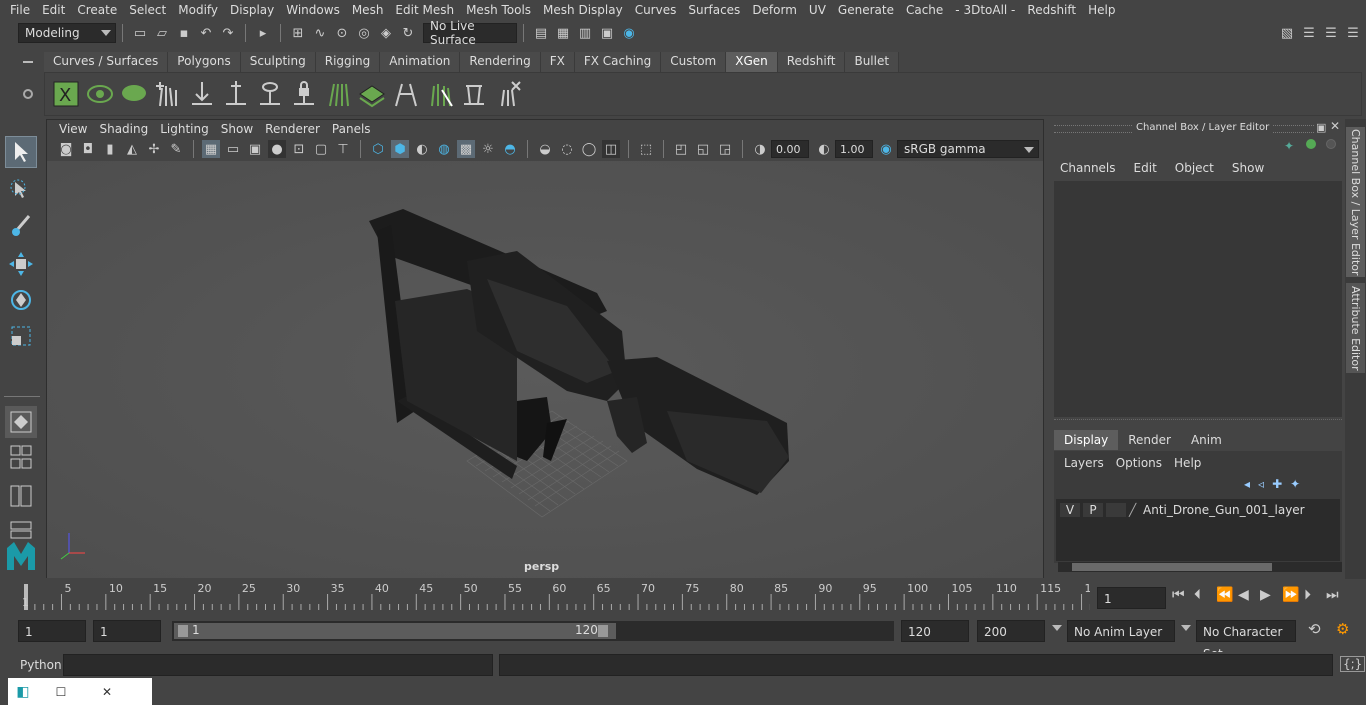 Image resolution: width=1366 pixels, height=705 pixels. I want to click on menu-cache: Cache, so click(924, 10).